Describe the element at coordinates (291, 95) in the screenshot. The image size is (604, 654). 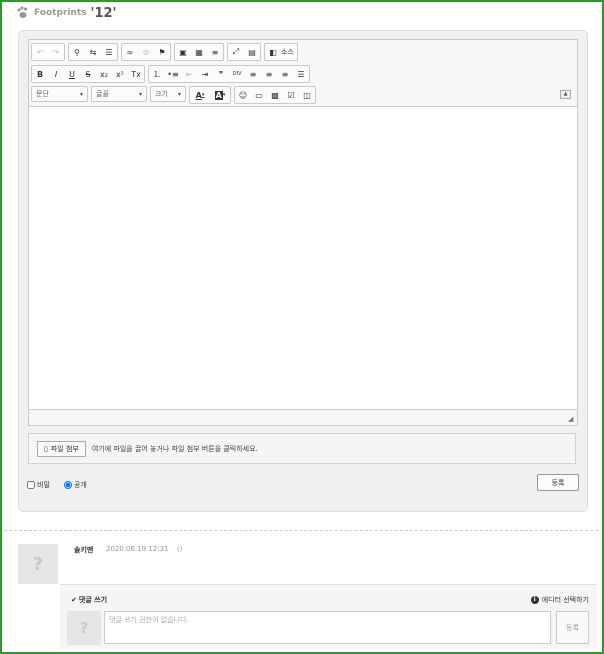
I see `checkbox-icon: ☑` at that location.